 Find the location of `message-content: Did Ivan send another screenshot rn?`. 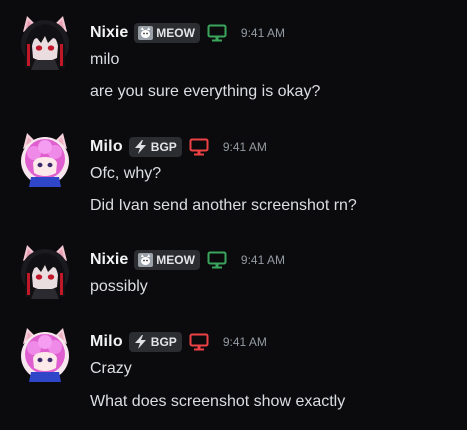

message-content: Did Ivan send another screenshot rn? is located at coordinates (223, 205).